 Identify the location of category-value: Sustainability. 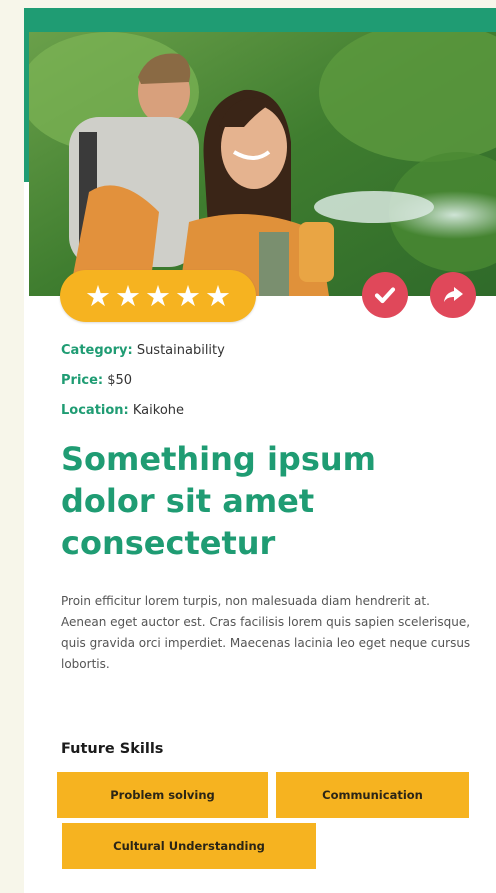
(180, 350).